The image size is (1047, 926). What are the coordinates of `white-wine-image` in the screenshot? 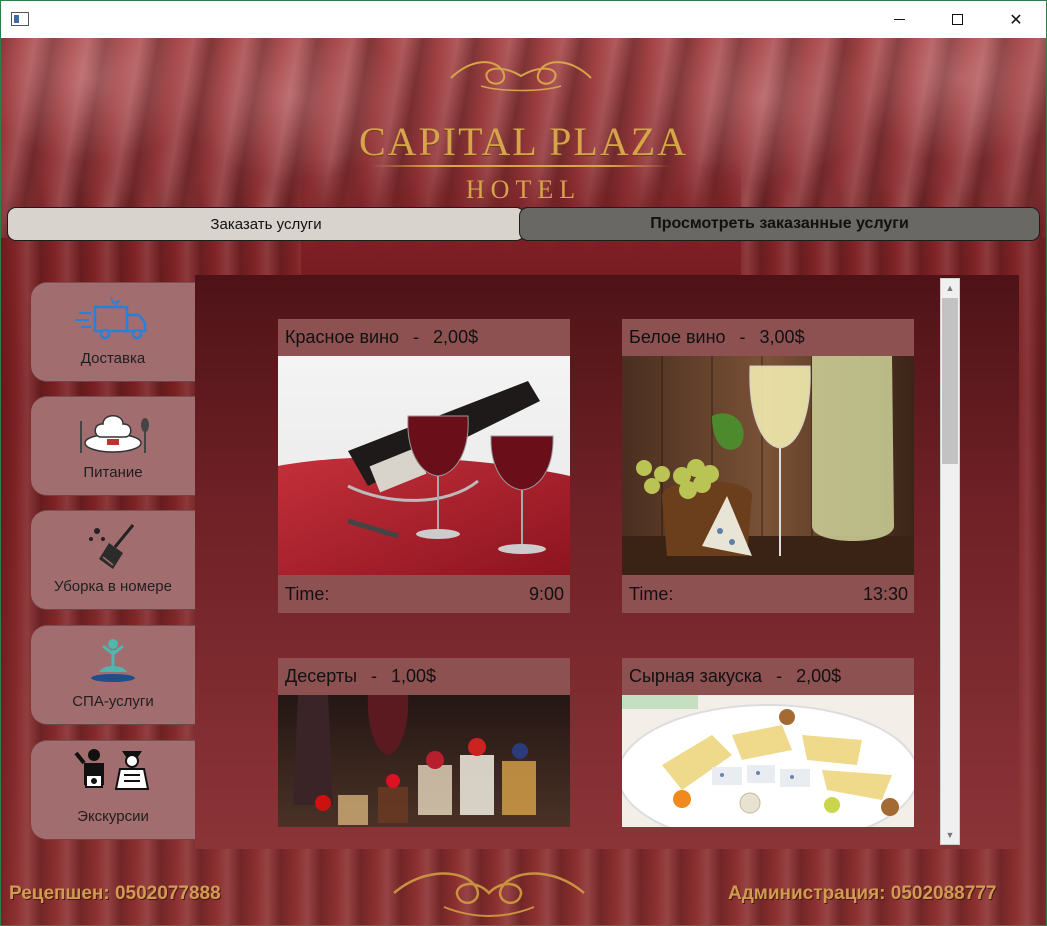 It's located at (768, 465).